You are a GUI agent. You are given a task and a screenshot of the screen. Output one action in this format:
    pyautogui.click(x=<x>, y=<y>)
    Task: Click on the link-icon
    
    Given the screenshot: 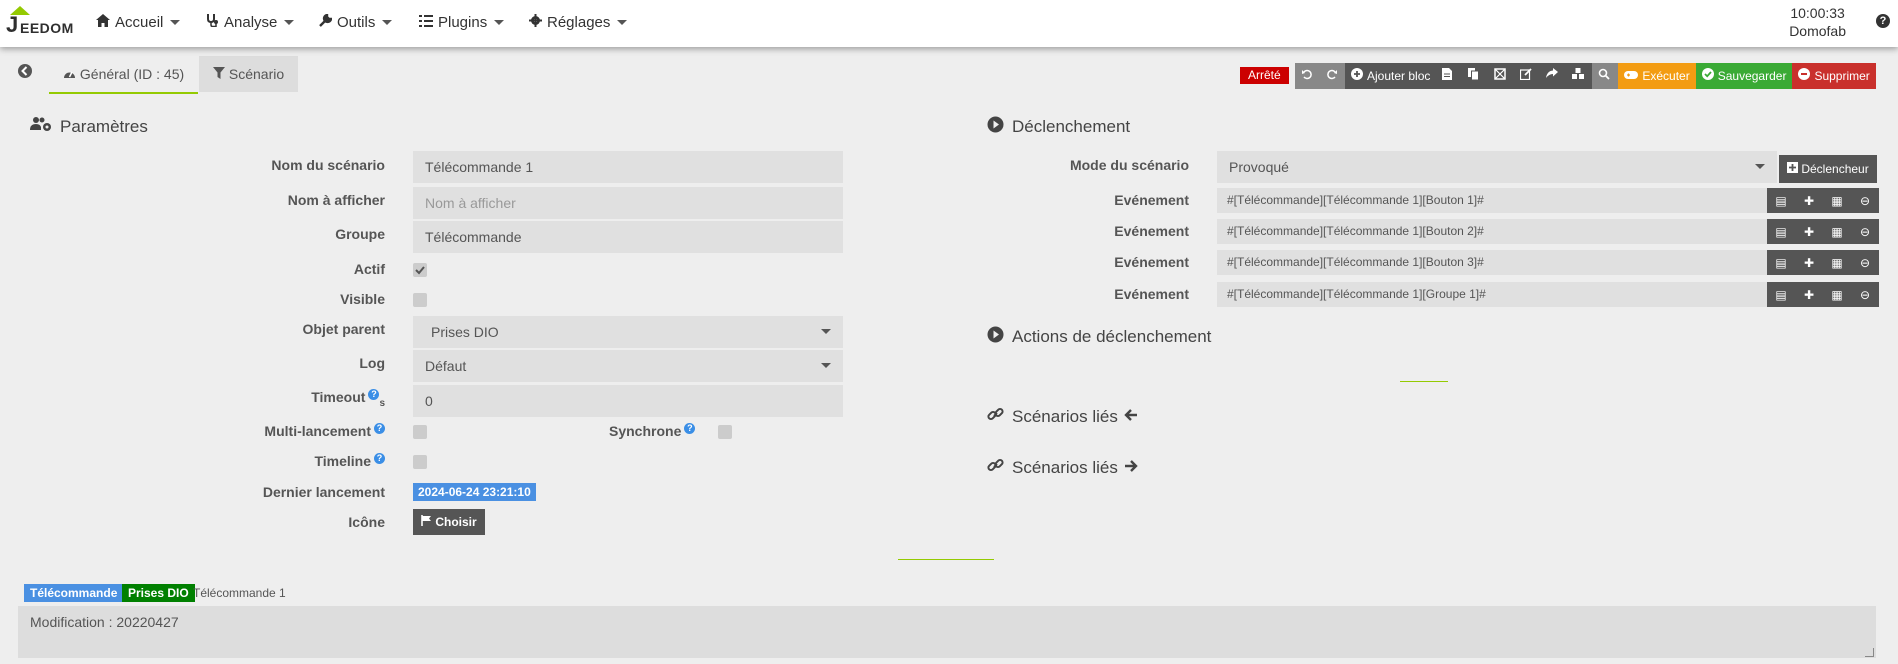 What is the action you would take?
    pyautogui.click(x=995, y=417)
    